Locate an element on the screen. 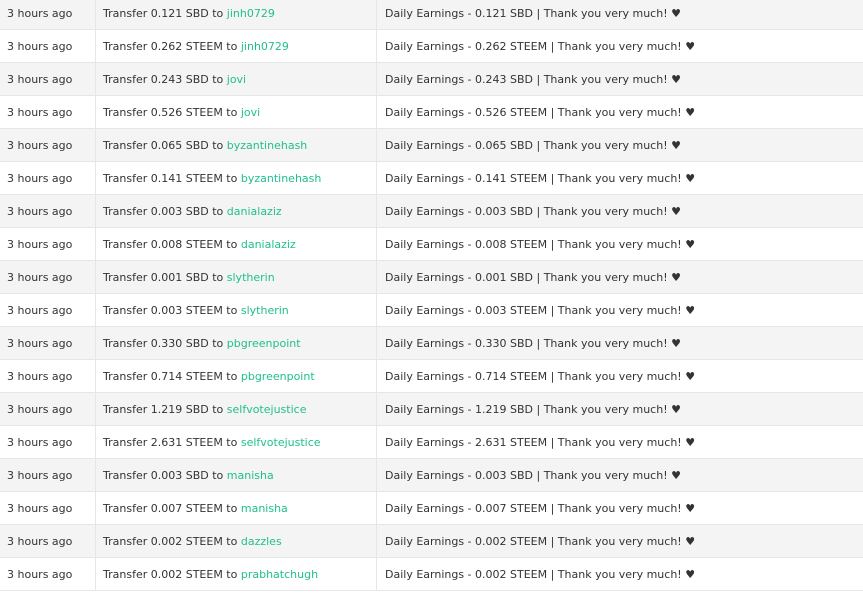 The height and width of the screenshot is (593, 863). operation-cell: Transfer 0.262 STEEM to jinh0729 is located at coordinates (236, 46).